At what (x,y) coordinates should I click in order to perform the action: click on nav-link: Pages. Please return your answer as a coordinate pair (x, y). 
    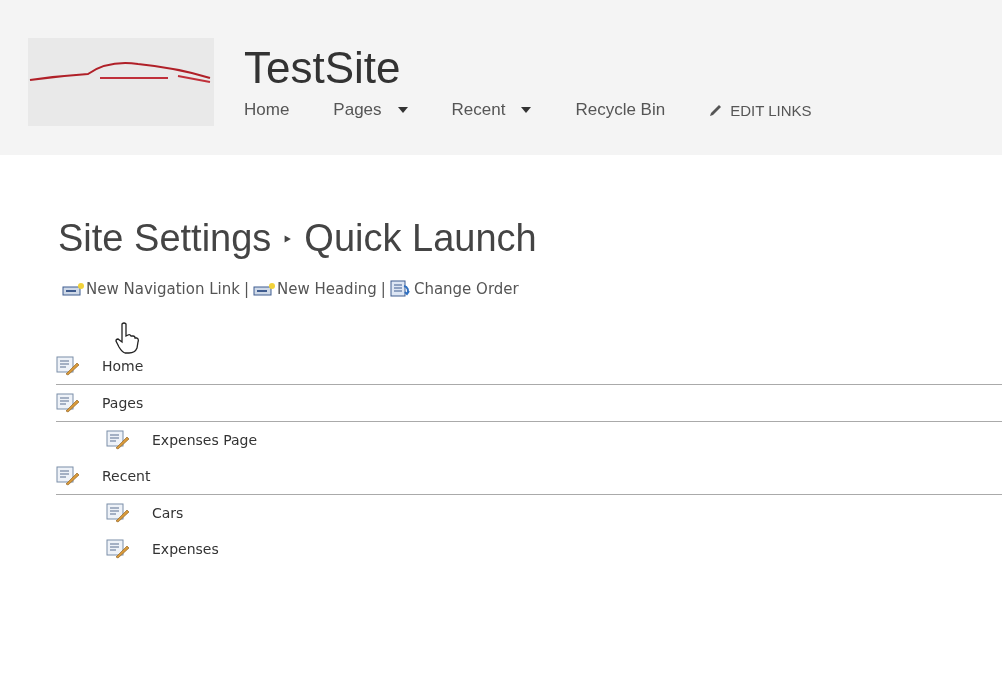
    Looking at the image, I should click on (370, 110).